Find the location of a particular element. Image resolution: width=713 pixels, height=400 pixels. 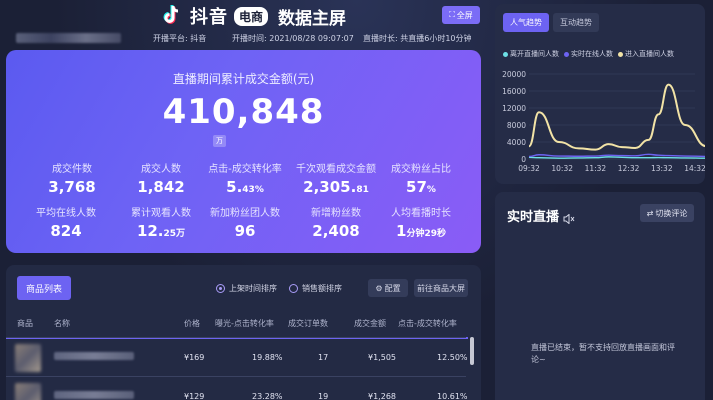

metric-item: 点击-成交转化率 5.43% is located at coordinates (245, 178).